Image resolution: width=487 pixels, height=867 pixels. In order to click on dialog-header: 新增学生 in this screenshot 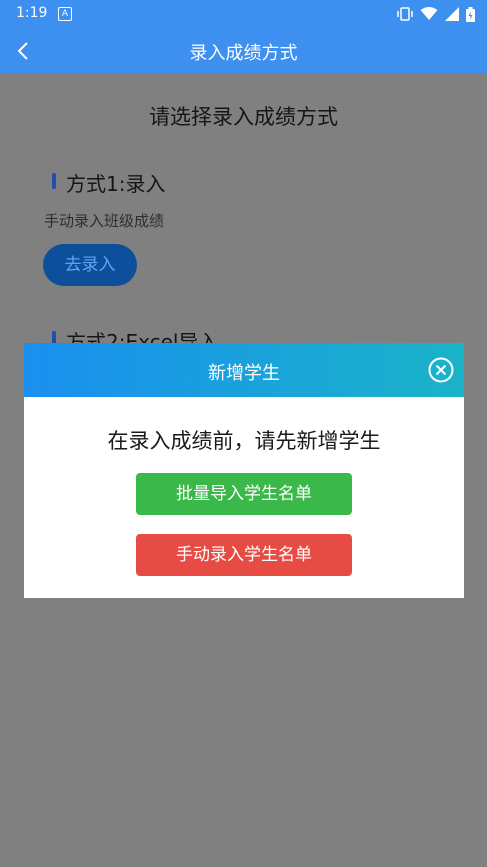, I will do `click(244, 370)`.